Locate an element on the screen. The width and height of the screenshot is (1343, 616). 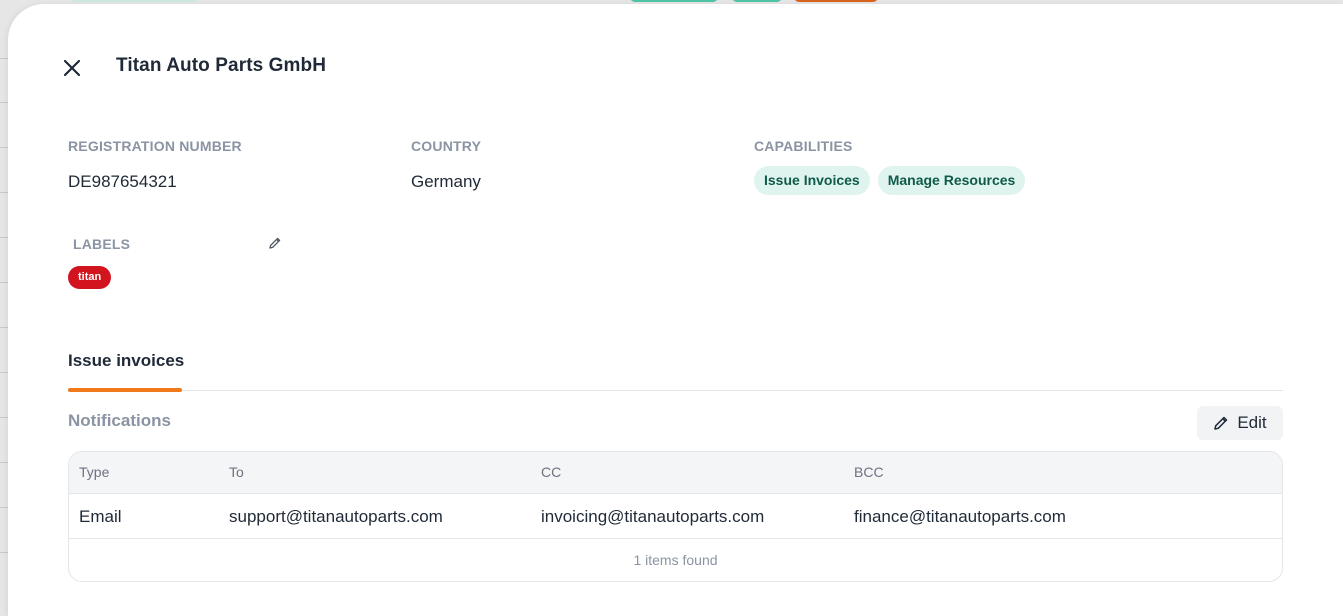
notifications-heading: Notifications is located at coordinates (119, 420).